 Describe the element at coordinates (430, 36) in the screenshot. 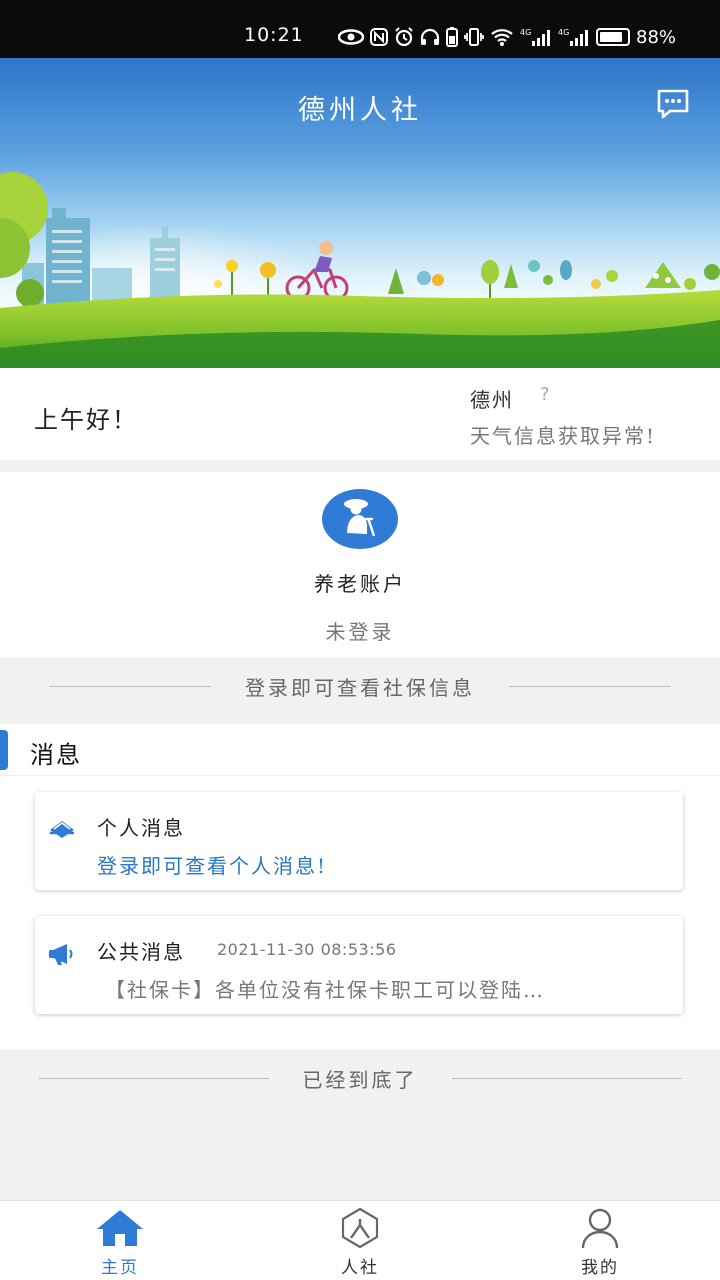

I see `headphones-icon` at that location.